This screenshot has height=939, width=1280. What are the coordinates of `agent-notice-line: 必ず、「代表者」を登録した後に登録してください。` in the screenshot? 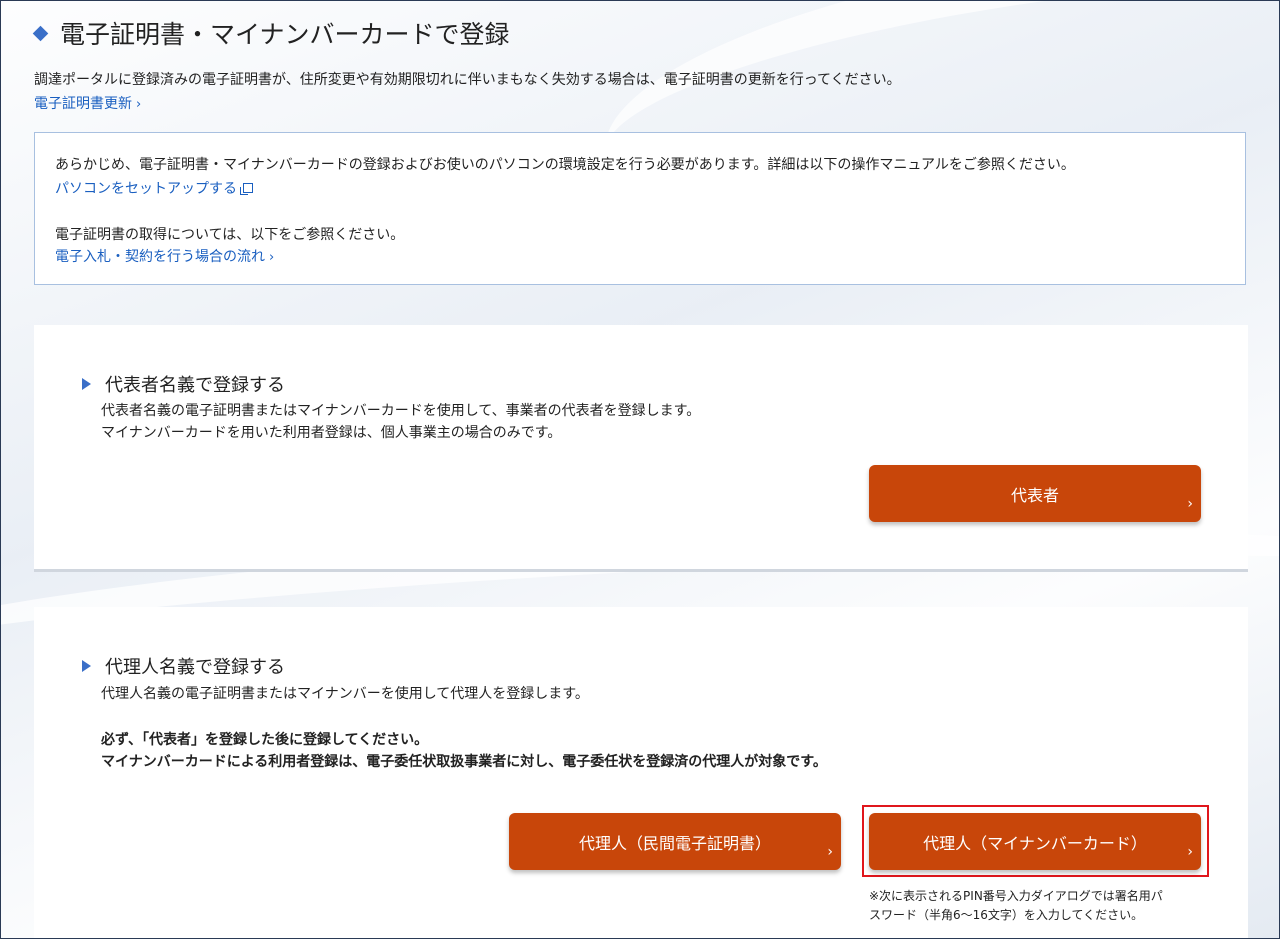 It's located at (265, 740).